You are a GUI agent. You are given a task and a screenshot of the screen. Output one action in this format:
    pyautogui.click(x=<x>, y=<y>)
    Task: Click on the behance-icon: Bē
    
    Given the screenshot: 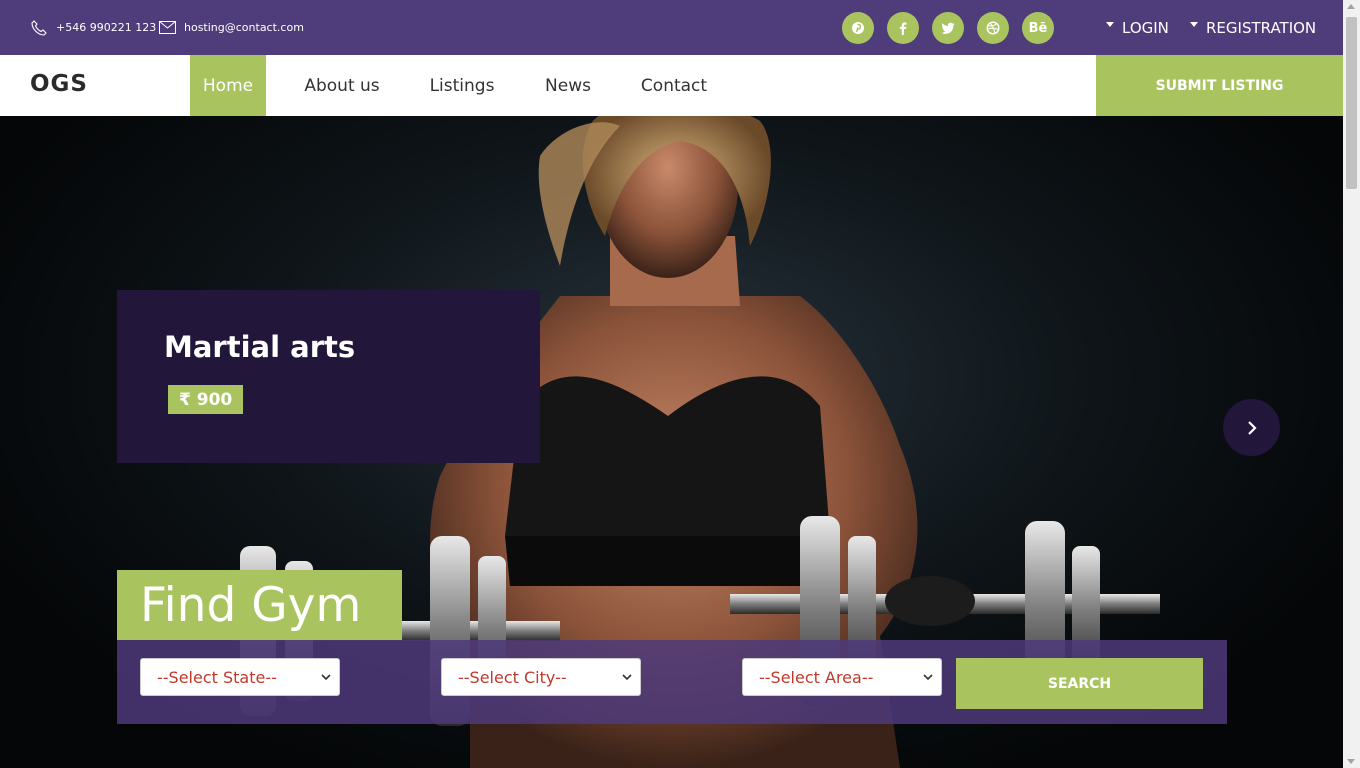 What is the action you would take?
    pyautogui.click(x=1038, y=28)
    